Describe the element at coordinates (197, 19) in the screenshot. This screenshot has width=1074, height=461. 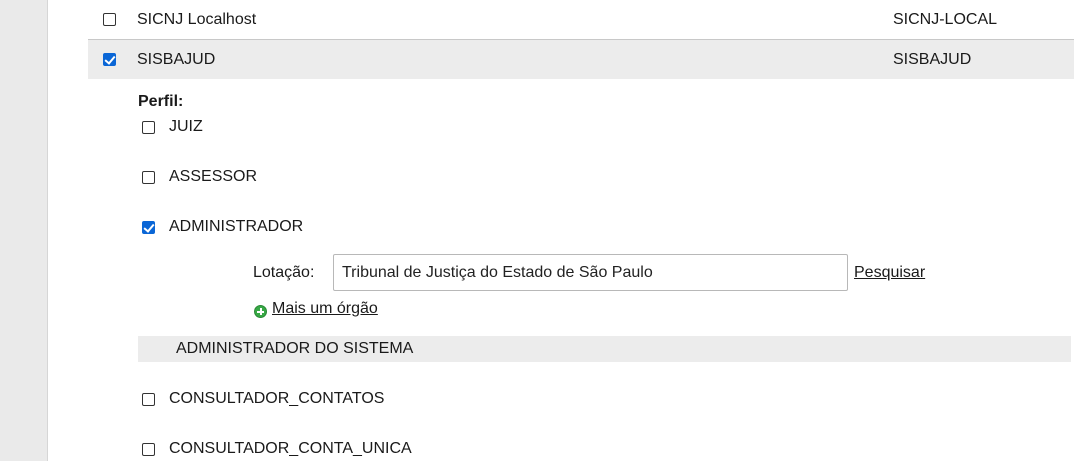
I see `system-name: SICNJ Localhost` at that location.